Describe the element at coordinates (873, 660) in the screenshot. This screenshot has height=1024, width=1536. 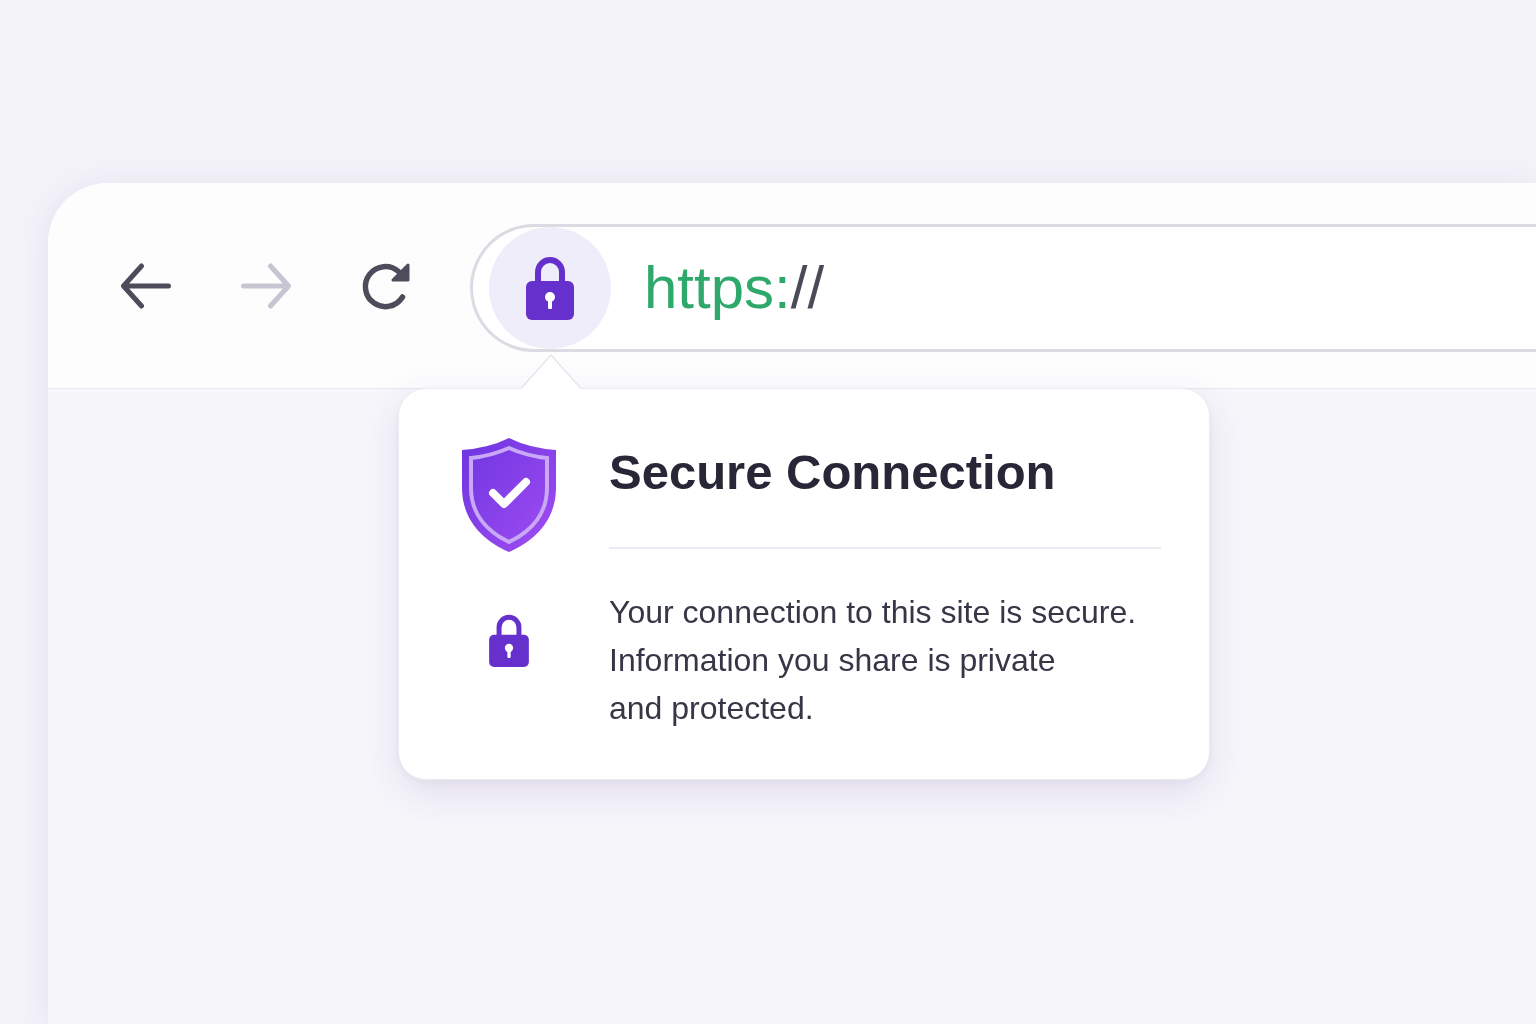
I see `popup-message: Your connection to this site is secure. Information you share is private and protected.` at that location.